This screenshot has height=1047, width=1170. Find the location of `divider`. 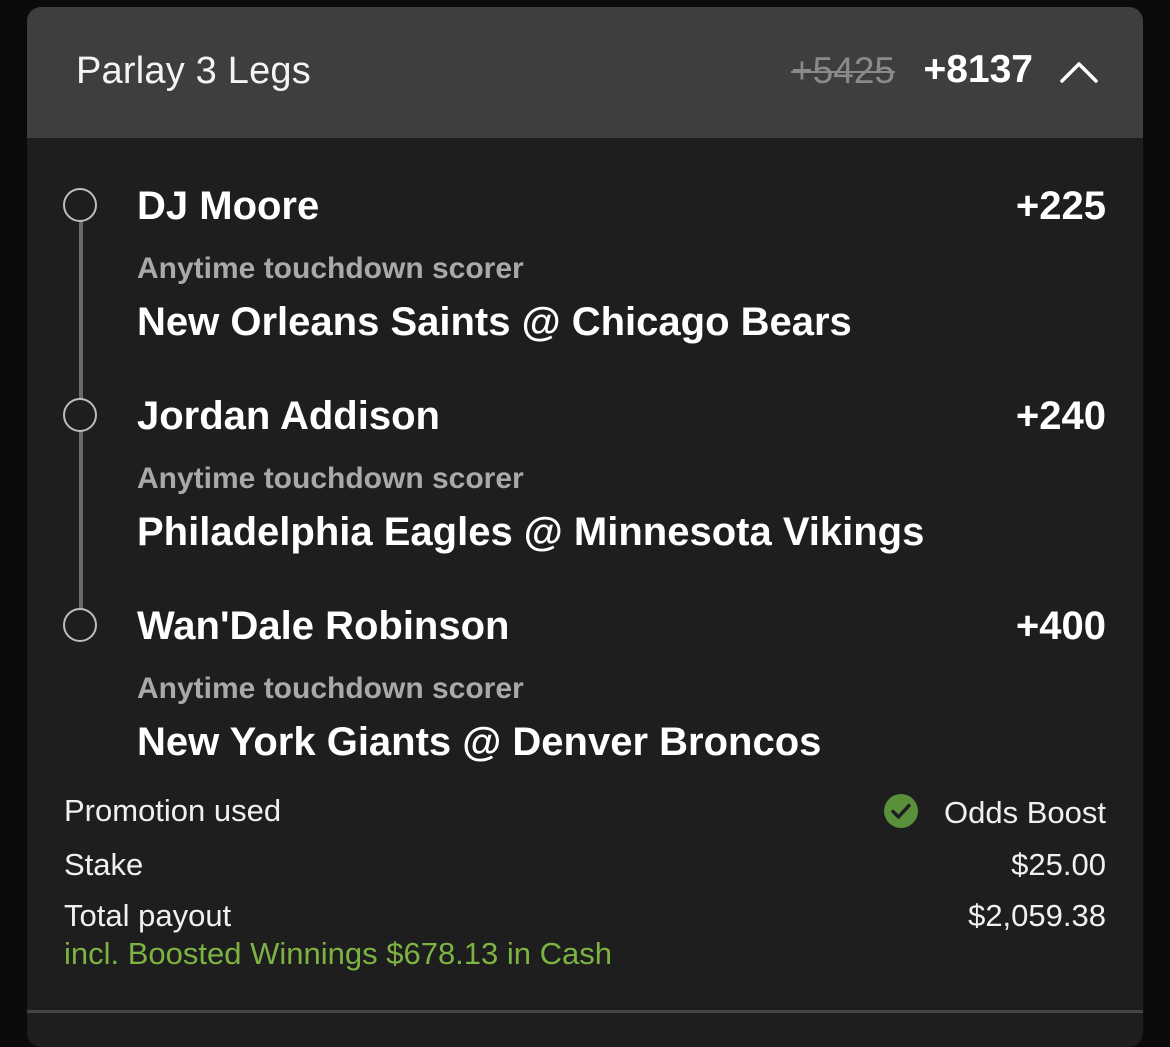

divider is located at coordinates (585, 1011).